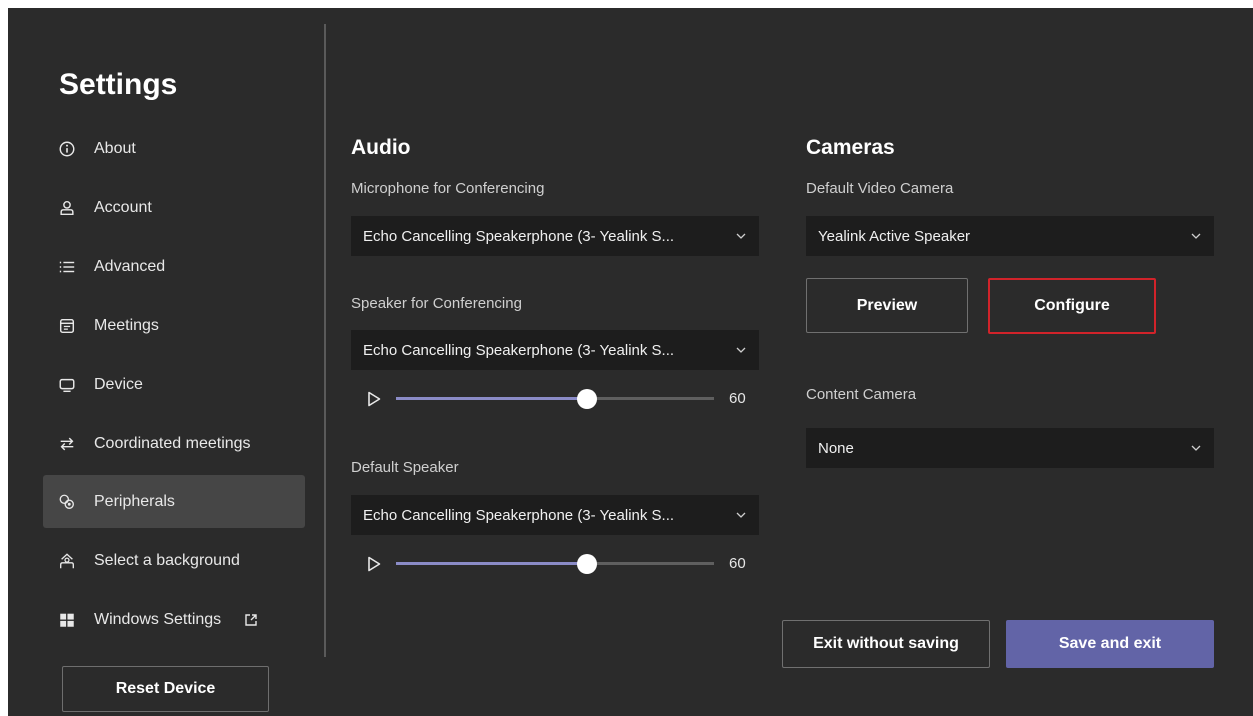 The image size is (1253, 716). What do you see at coordinates (165, 689) in the screenshot?
I see `reset-device-button: Reset Device` at bounding box center [165, 689].